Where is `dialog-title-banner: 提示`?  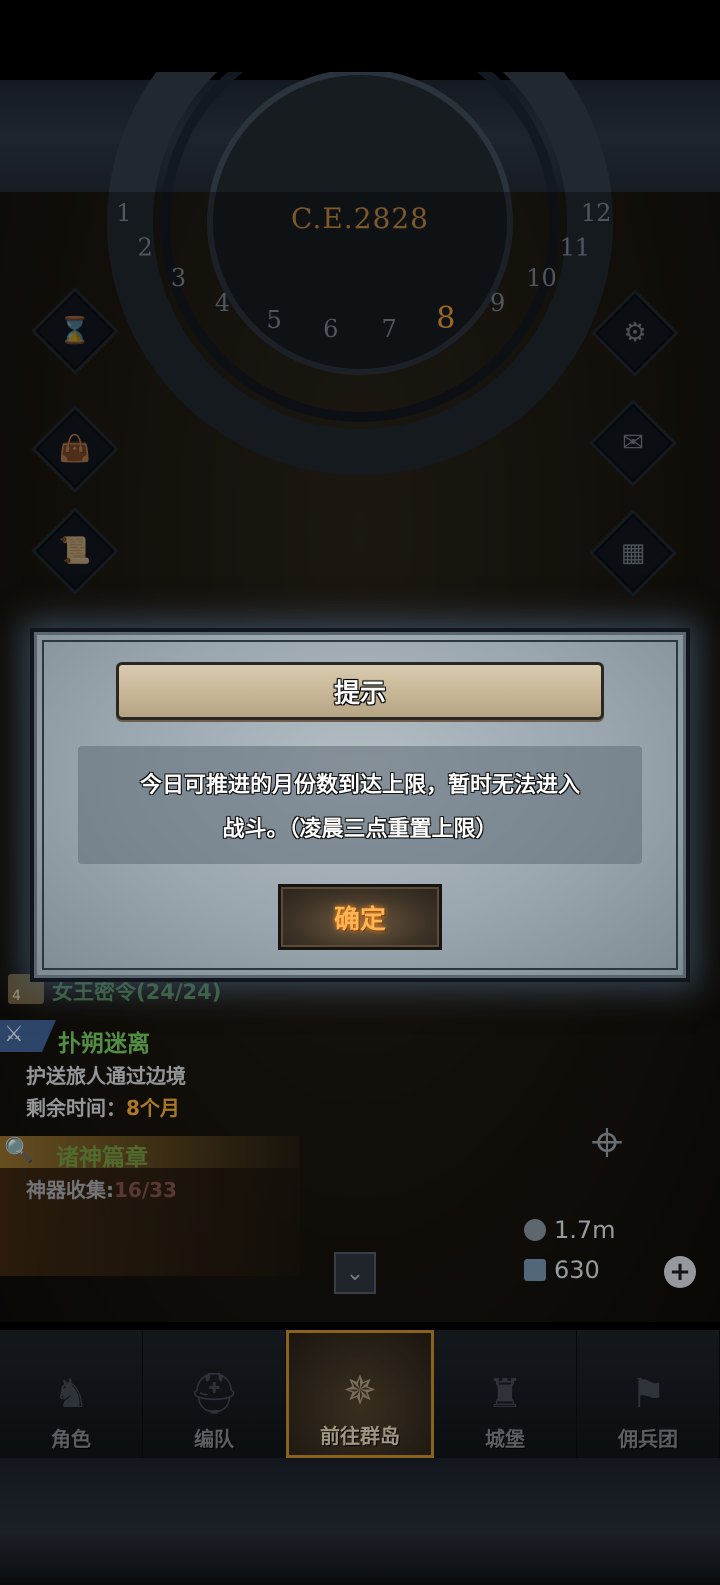
dialog-title-banner: 提示 is located at coordinates (360, 691).